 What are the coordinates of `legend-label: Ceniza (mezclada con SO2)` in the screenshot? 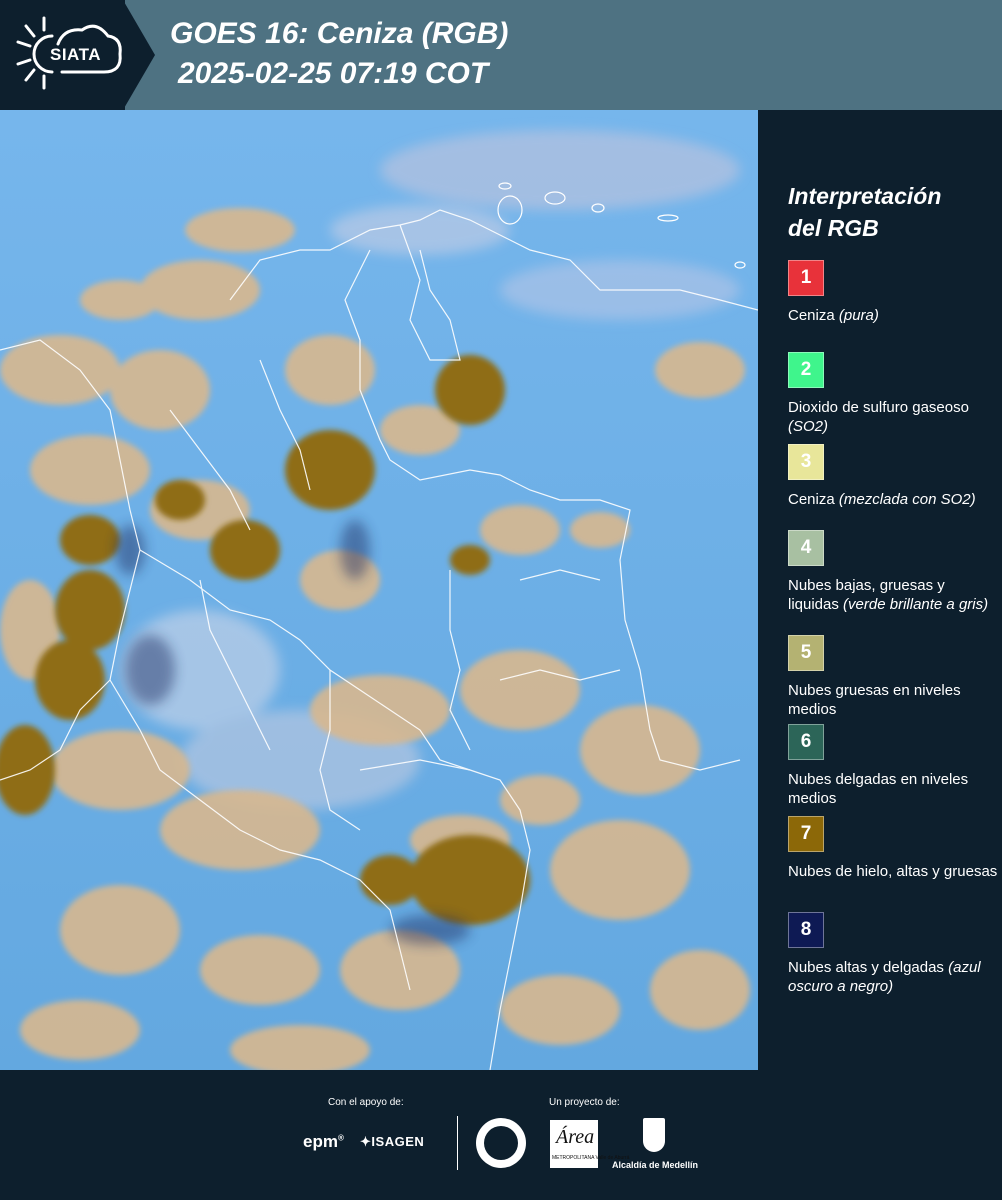 It's located at (893, 499).